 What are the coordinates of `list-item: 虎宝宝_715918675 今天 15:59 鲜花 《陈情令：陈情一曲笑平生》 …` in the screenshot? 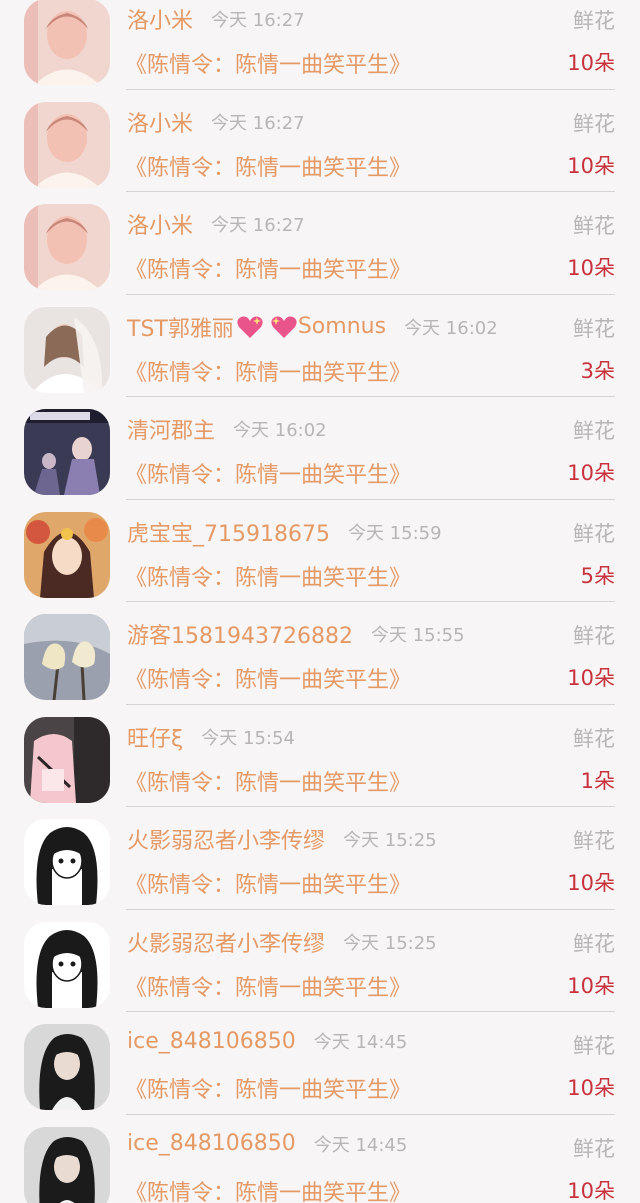 It's located at (320, 551).